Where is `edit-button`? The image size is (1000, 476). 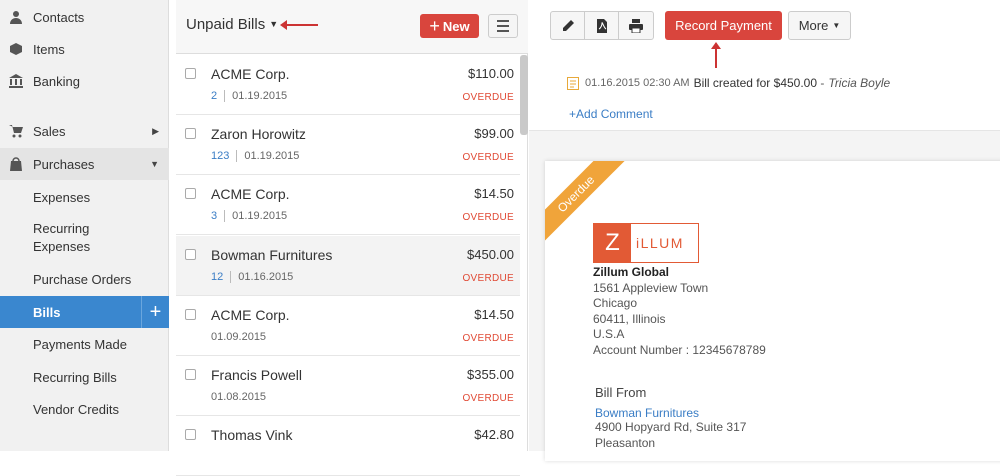
edit-button is located at coordinates (567, 25).